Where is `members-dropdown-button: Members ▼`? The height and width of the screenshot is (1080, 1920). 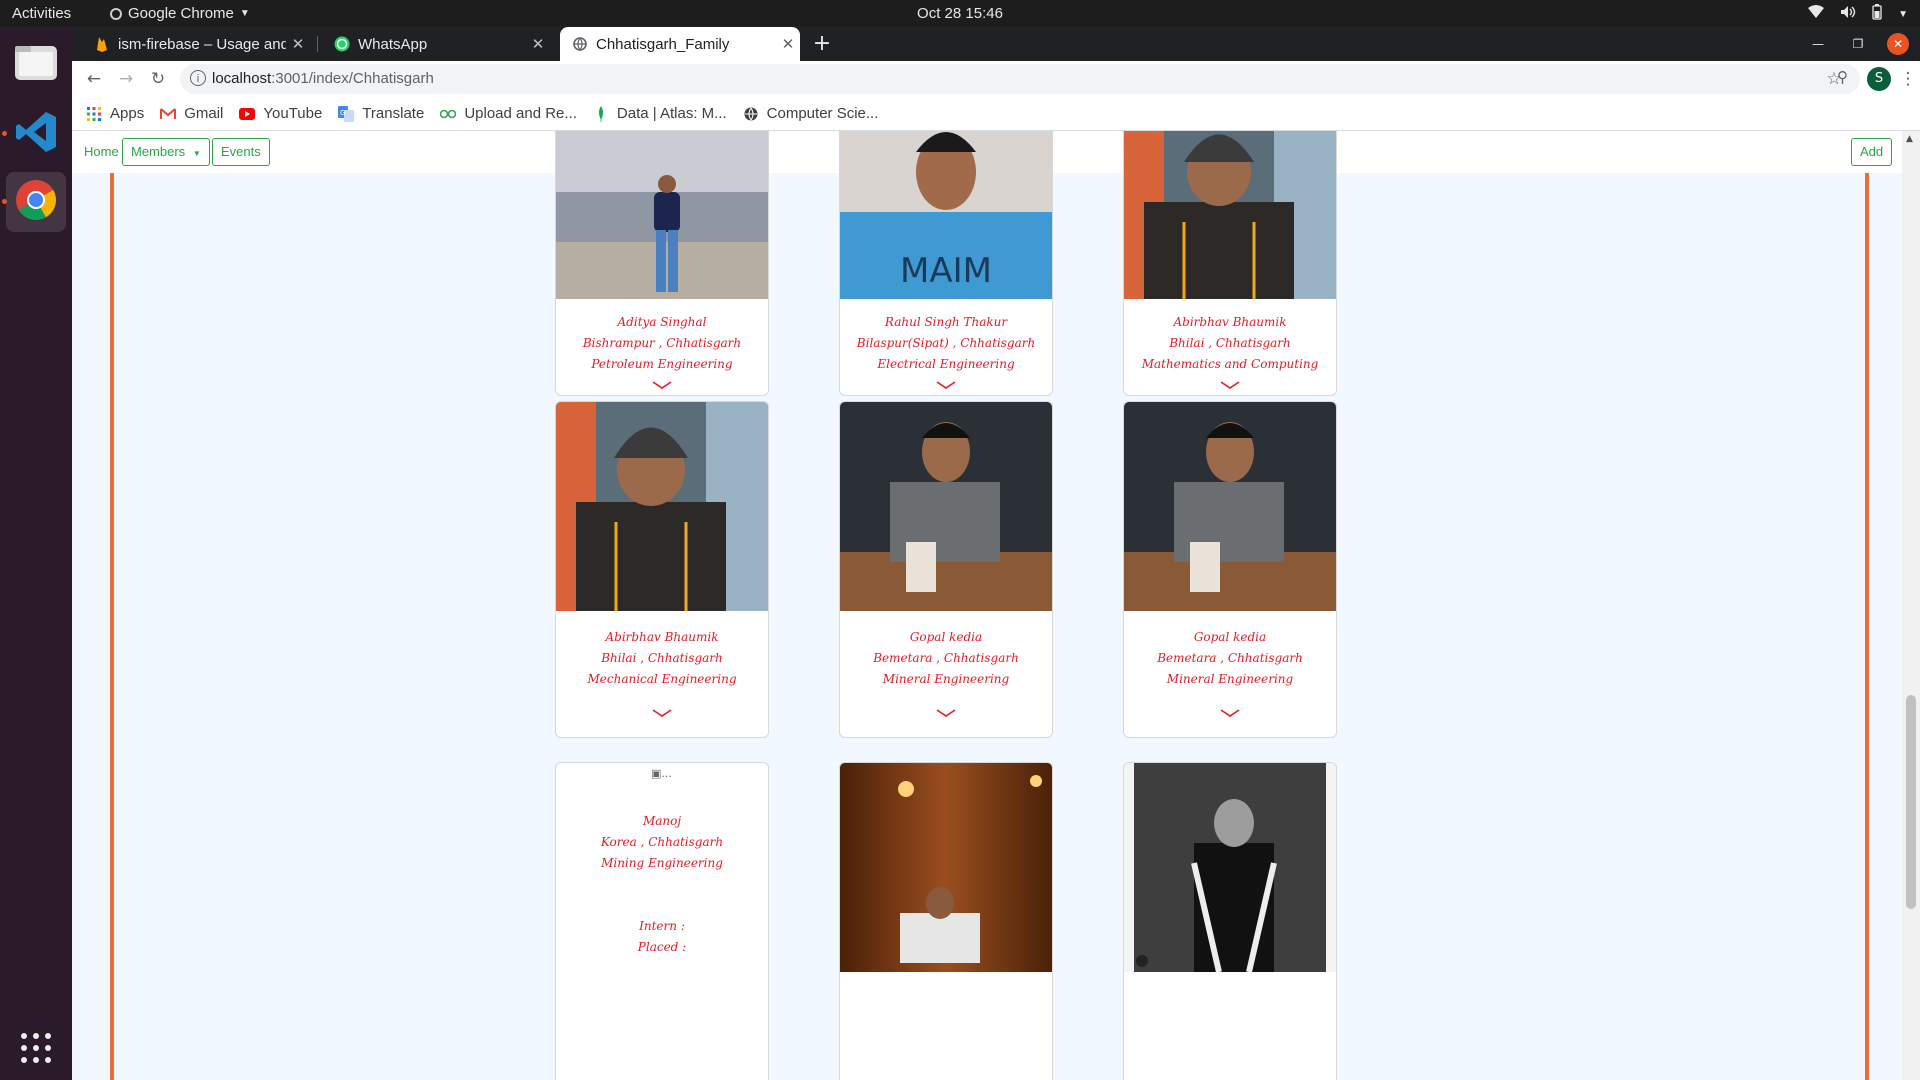 members-dropdown-button: Members ▼ is located at coordinates (166, 152).